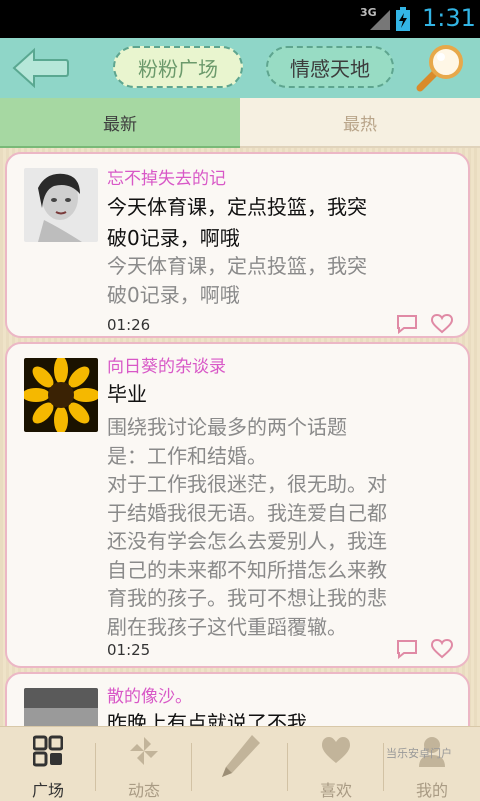 This screenshot has width=480, height=801. What do you see at coordinates (237, 280) in the screenshot?
I see `post-body: 今天体育课，定点投篮，我突 破0记录，啊哦` at bounding box center [237, 280].